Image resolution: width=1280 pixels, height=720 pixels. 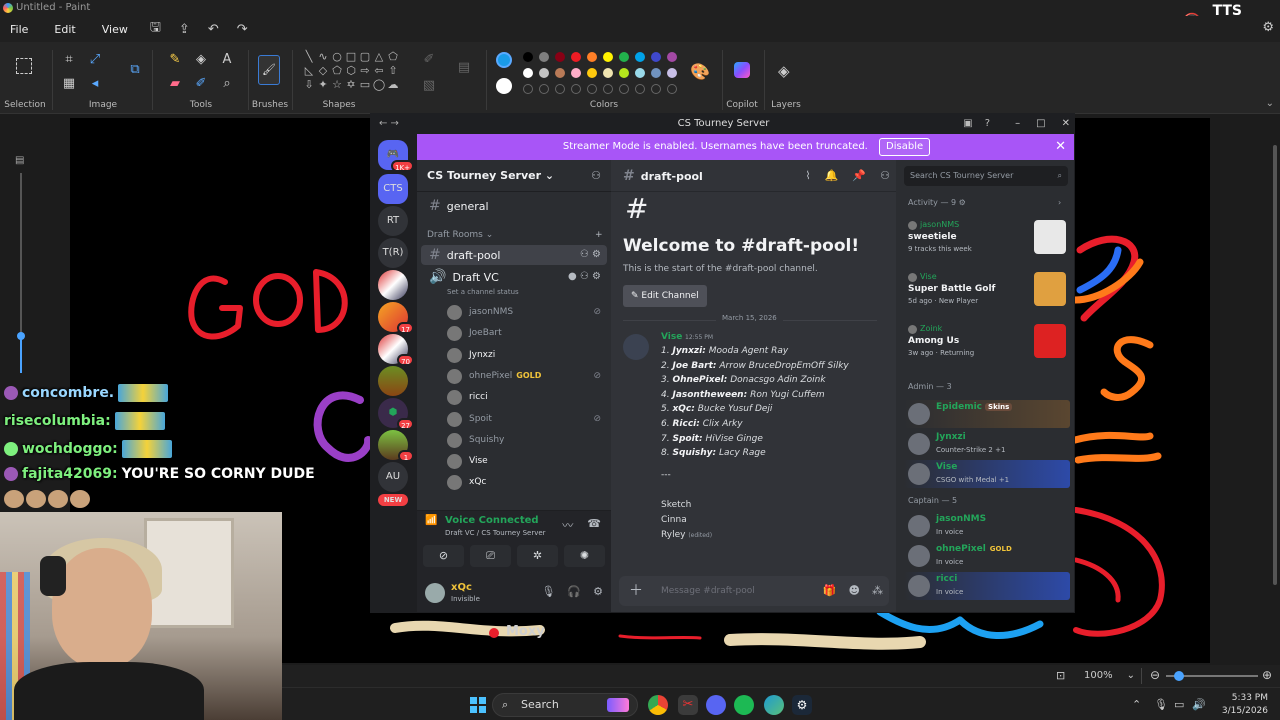 I want to click on video-off-button: ⊘, so click(x=443, y=556).